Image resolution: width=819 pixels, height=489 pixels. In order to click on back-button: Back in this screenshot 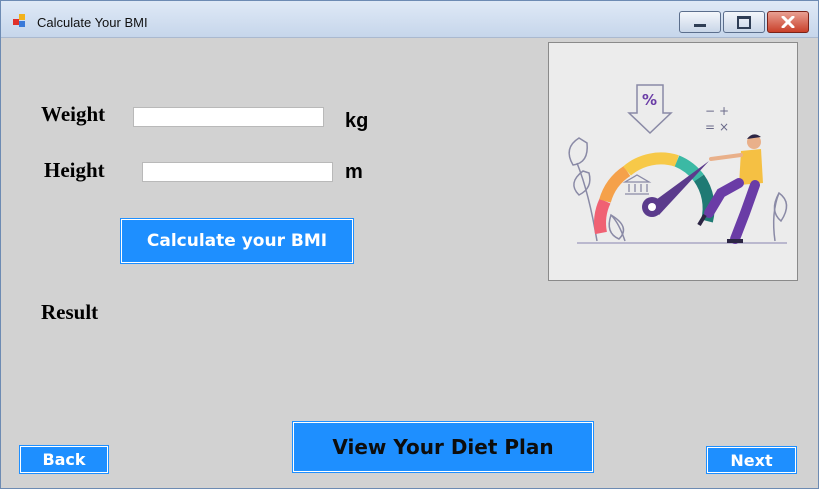, I will do `click(64, 459)`.